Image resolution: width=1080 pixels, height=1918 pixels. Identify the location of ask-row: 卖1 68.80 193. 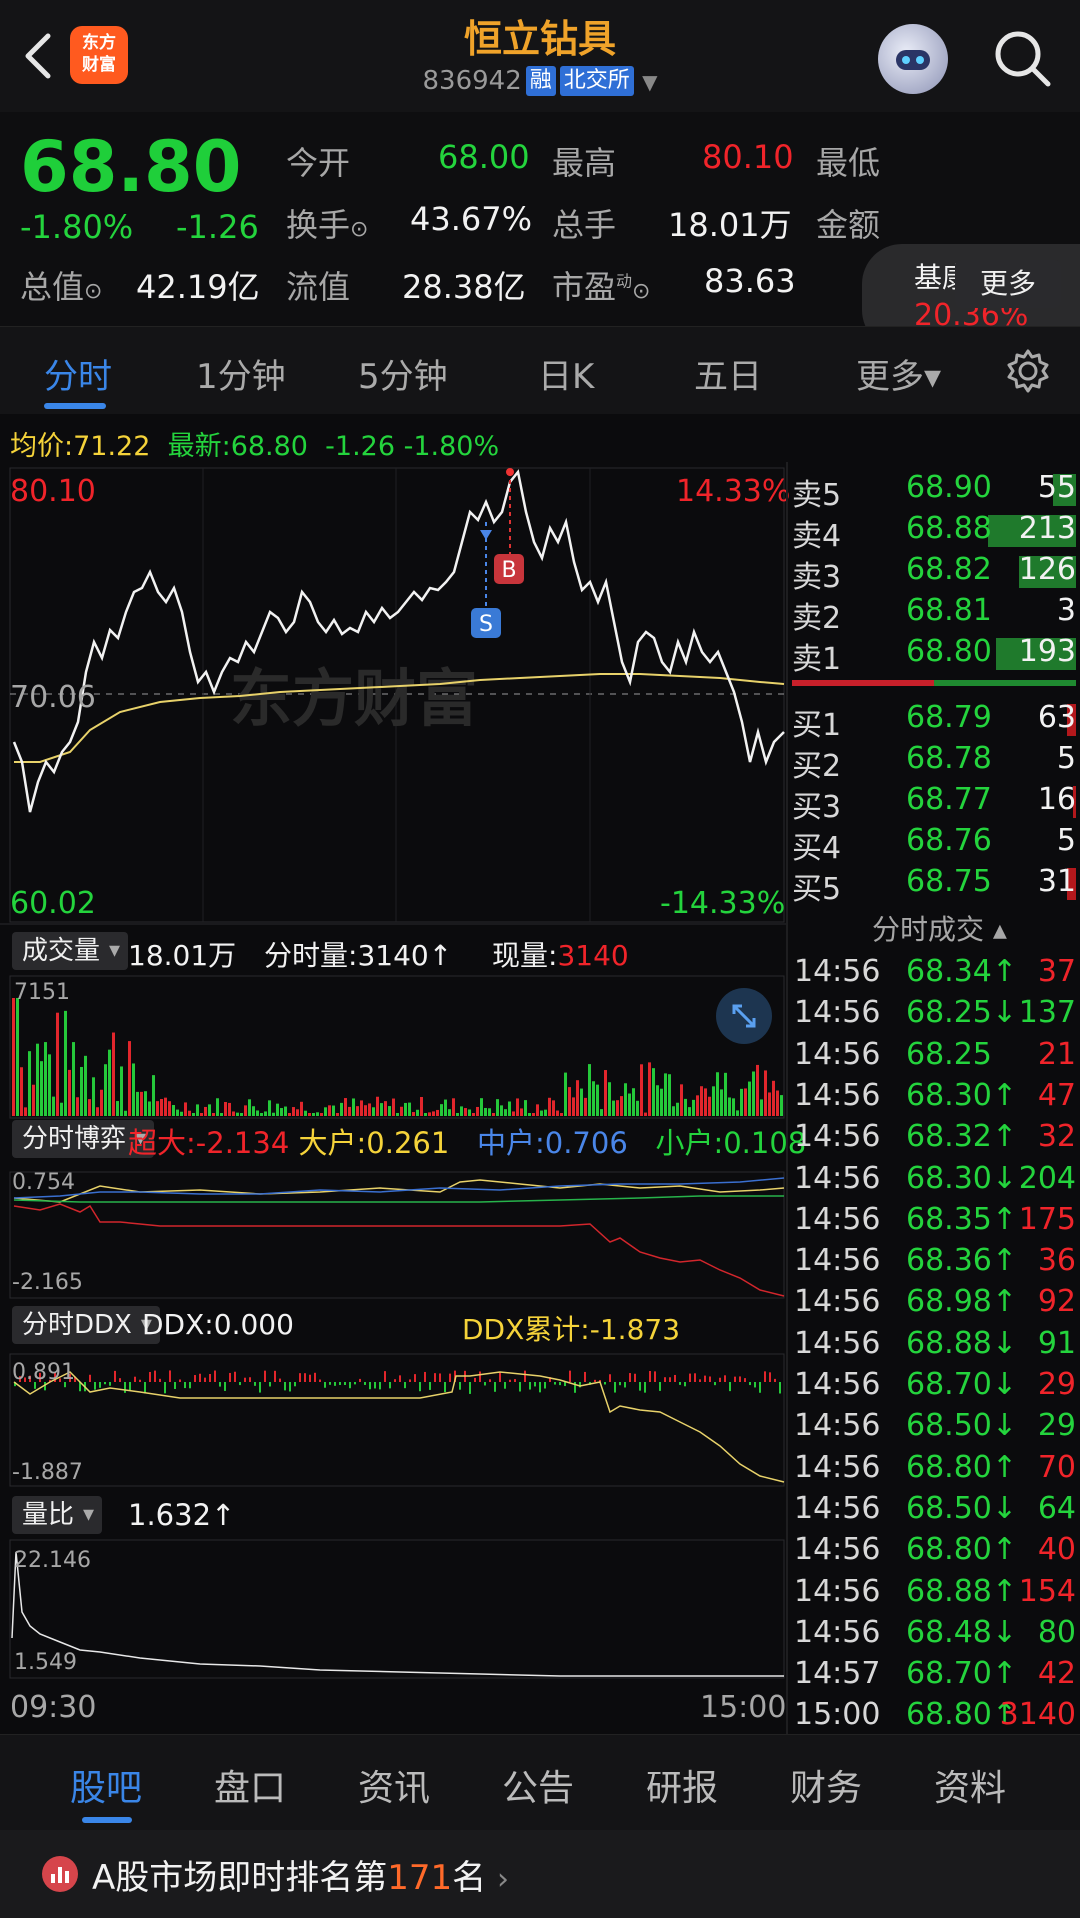
(934, 655).